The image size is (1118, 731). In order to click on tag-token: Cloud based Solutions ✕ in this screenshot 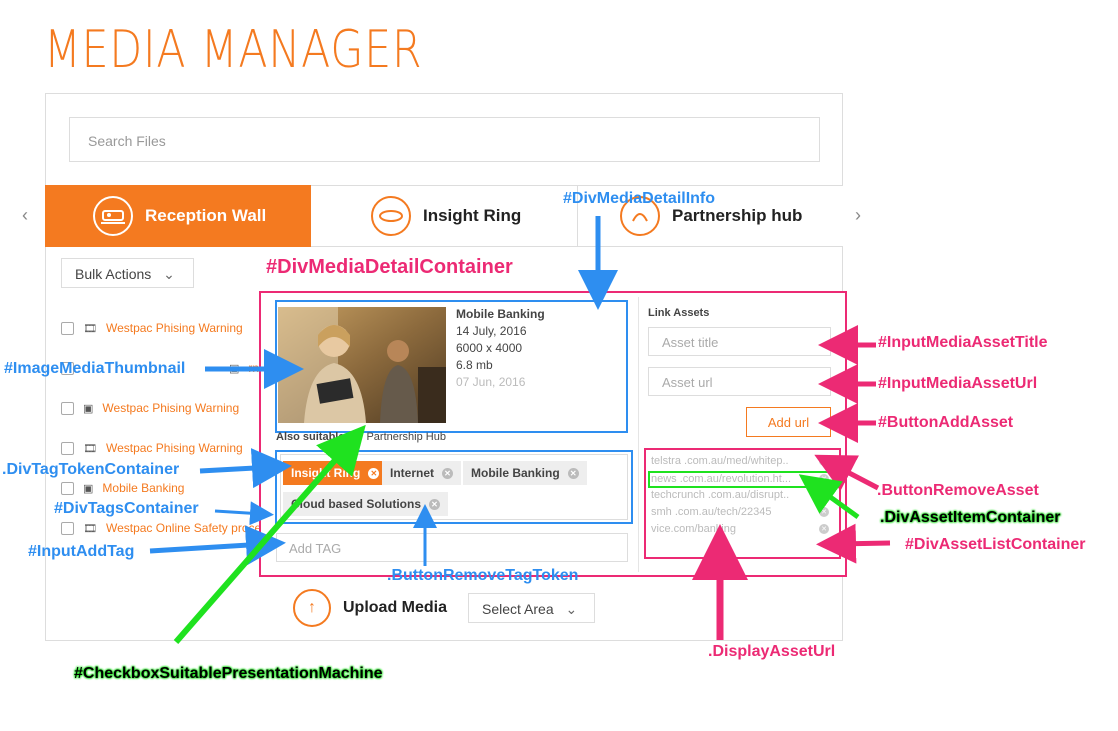, I will do `click(366, 504)`.